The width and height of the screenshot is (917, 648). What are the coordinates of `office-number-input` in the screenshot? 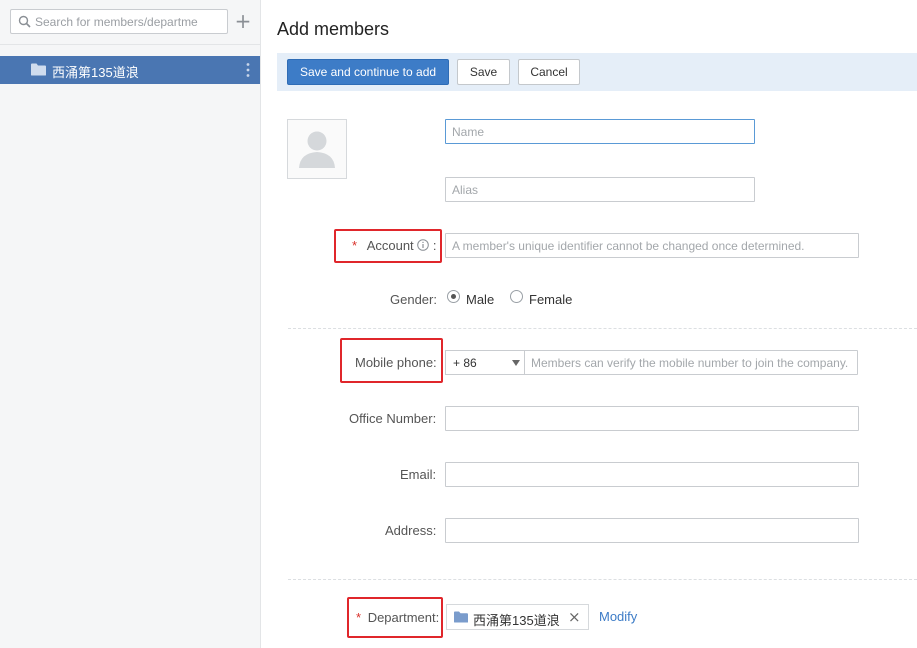 It's located at (652, 418).